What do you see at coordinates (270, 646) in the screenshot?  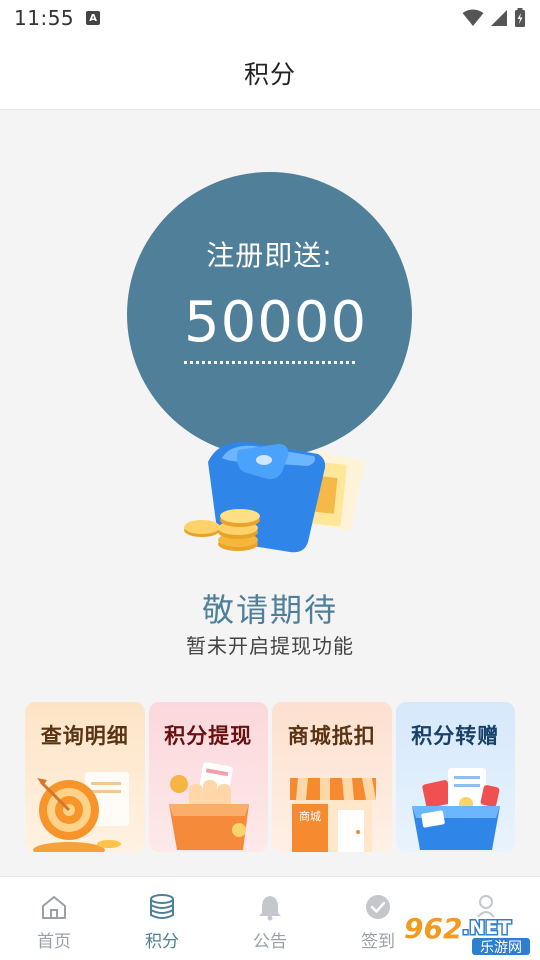 I see `coming-soon-subtitle: 暂未开启提现功能` at bounding box center [270, 646].